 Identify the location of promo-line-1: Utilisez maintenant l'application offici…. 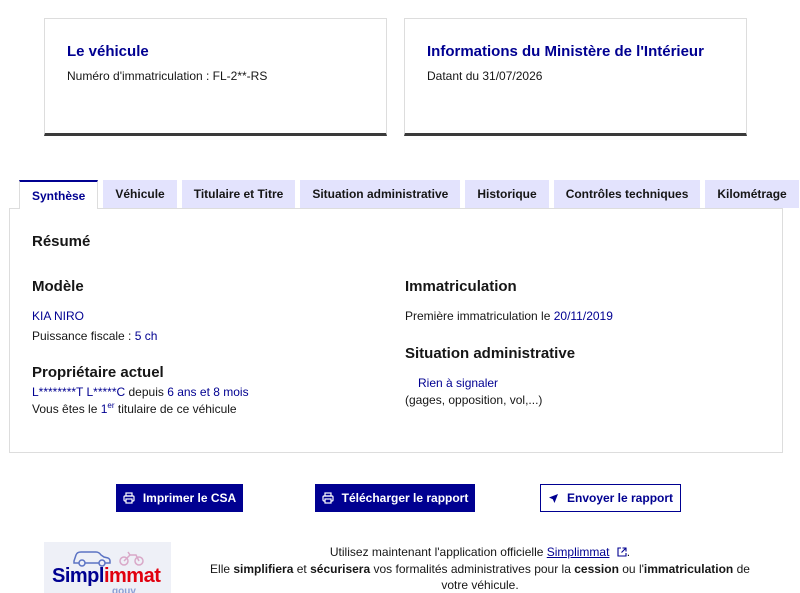
(480, 552).